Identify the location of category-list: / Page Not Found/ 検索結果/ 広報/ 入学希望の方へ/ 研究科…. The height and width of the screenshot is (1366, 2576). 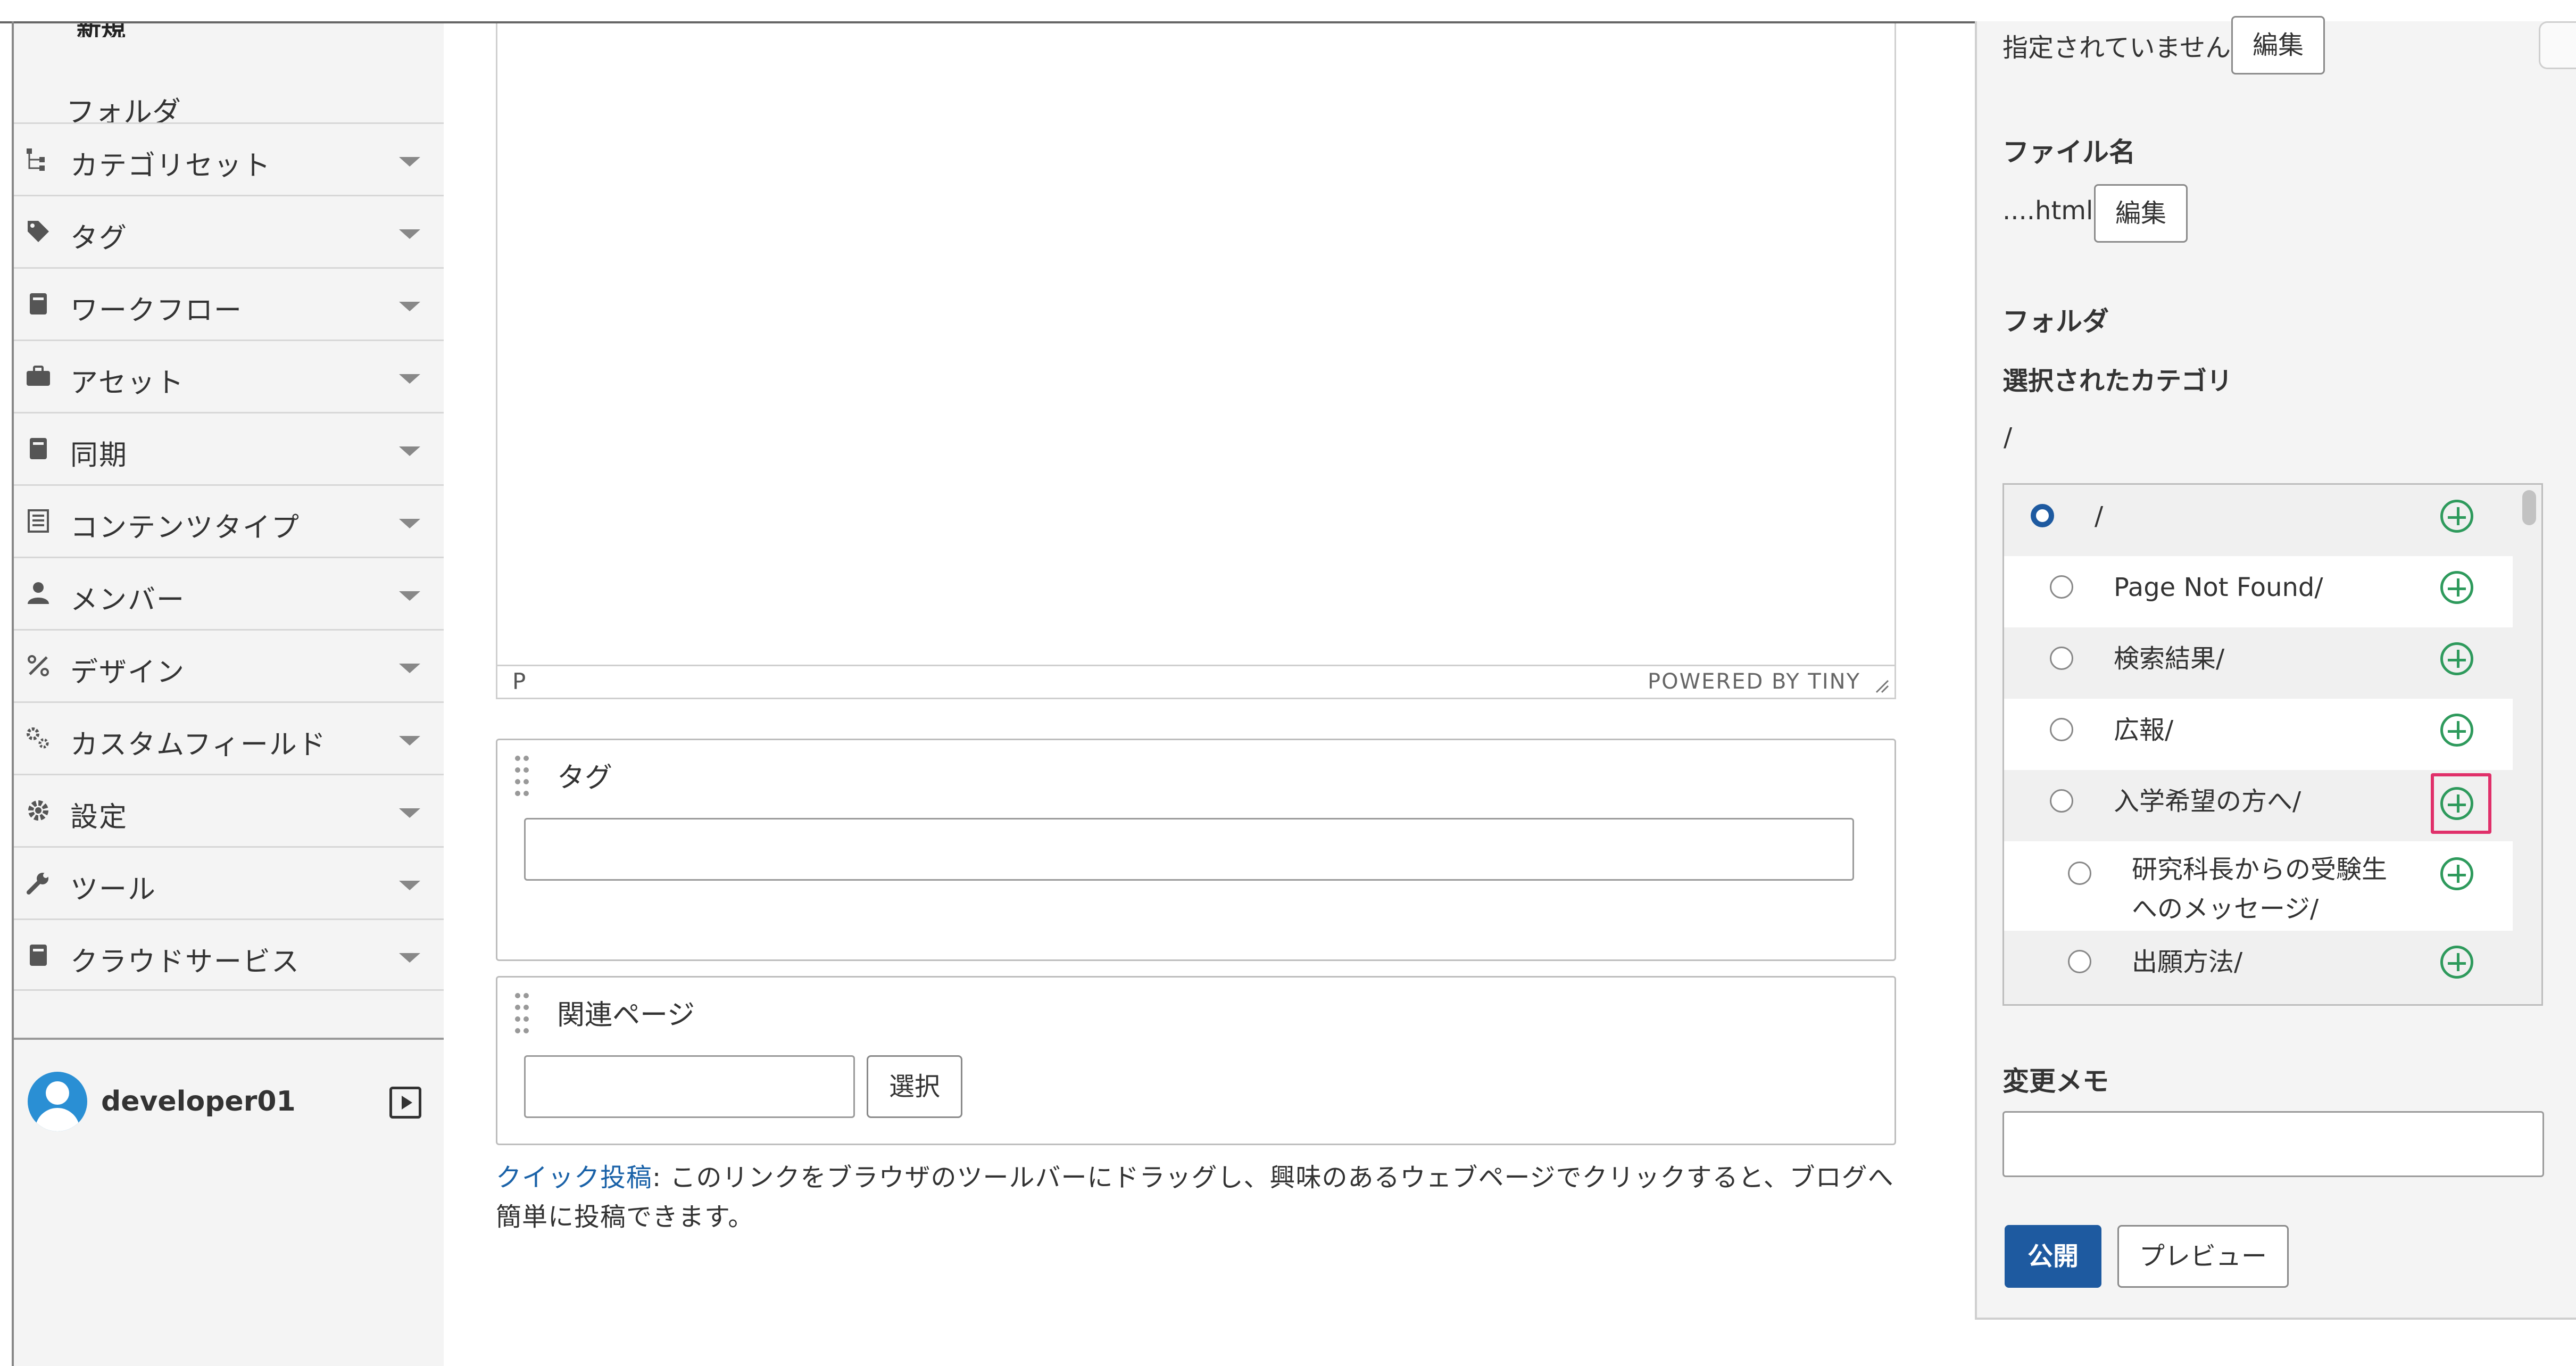
(2272, 744).